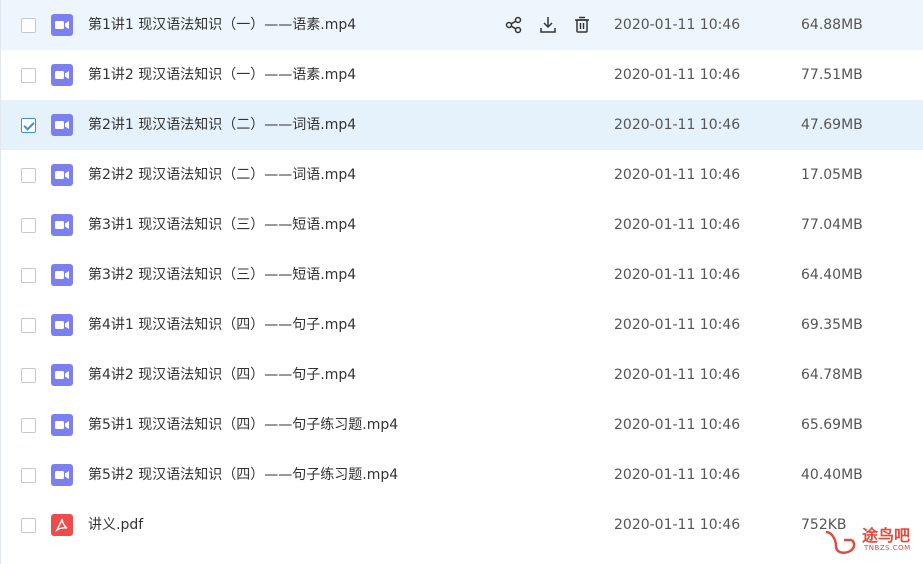 This screenshot has width=923, height=564. I want to click on delete-icon, so click(582, 25).